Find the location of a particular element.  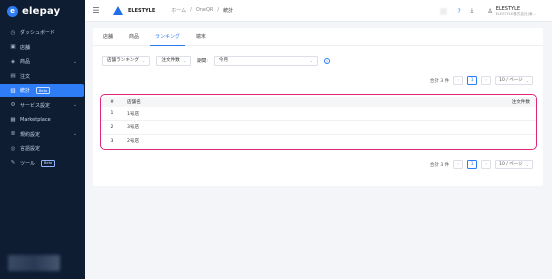

logo-text: elepay is located at coordinates (41, 11).